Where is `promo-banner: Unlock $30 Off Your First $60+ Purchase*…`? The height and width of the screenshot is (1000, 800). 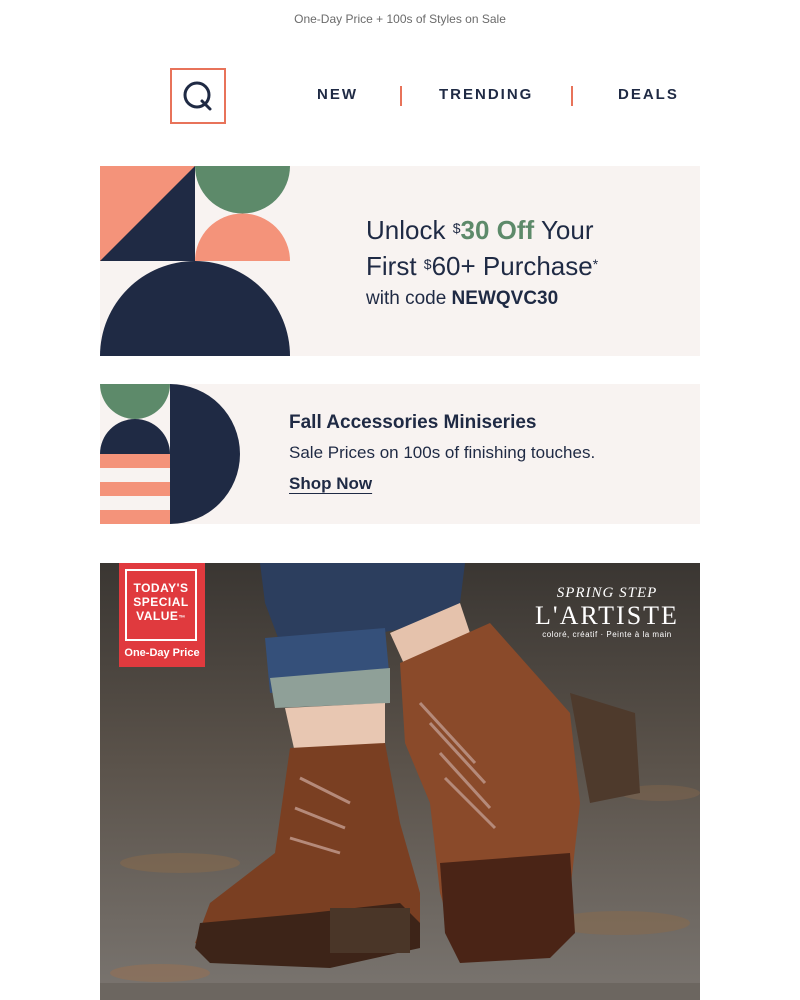 promo-banner: Unlock $30 Off Your First $60+ Purchase*… is located at coordinates (400, 261).